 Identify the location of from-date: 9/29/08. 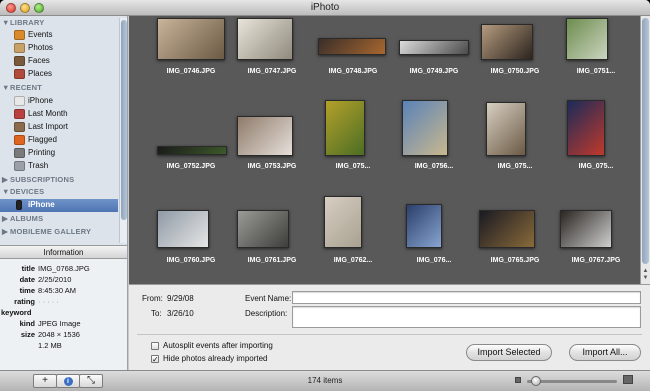
(180, 298).